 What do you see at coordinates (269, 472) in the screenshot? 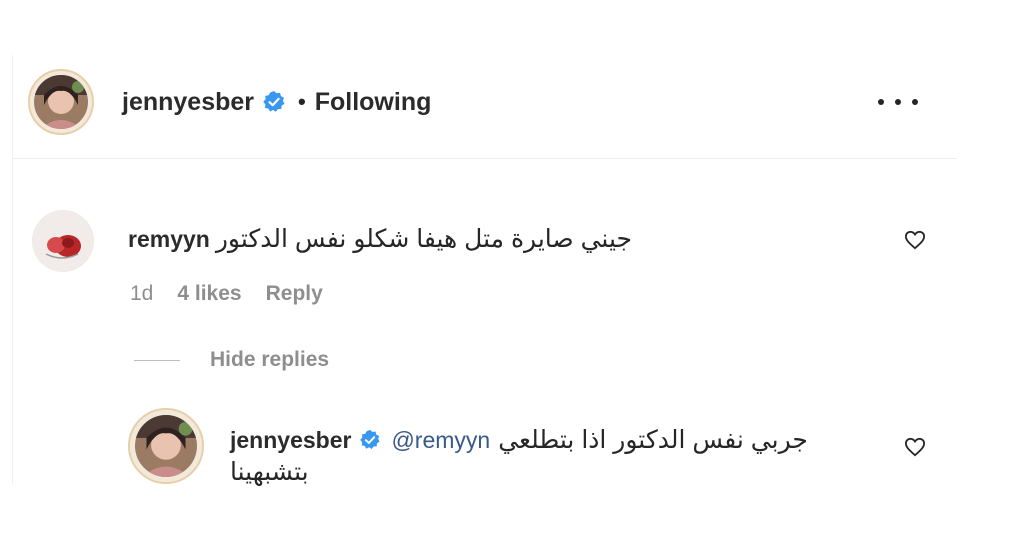
I see `reply-text-line2: بتشبهينا` at bounding box center [269, 472].